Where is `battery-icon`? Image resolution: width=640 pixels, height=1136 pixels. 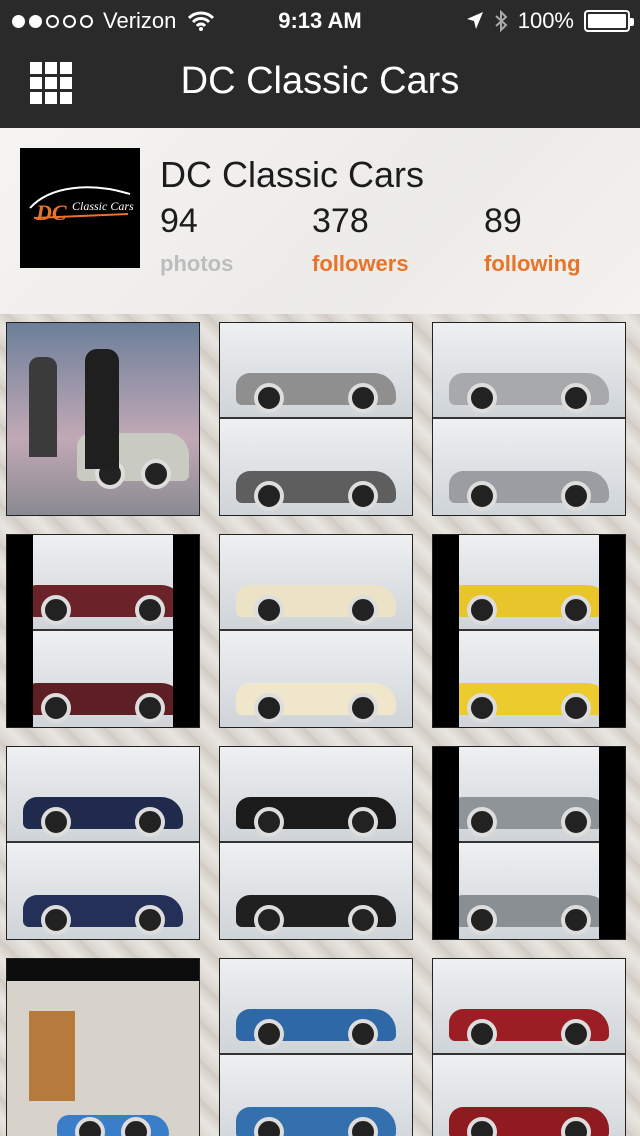
battery-icon is located at coordinates (609, 21).